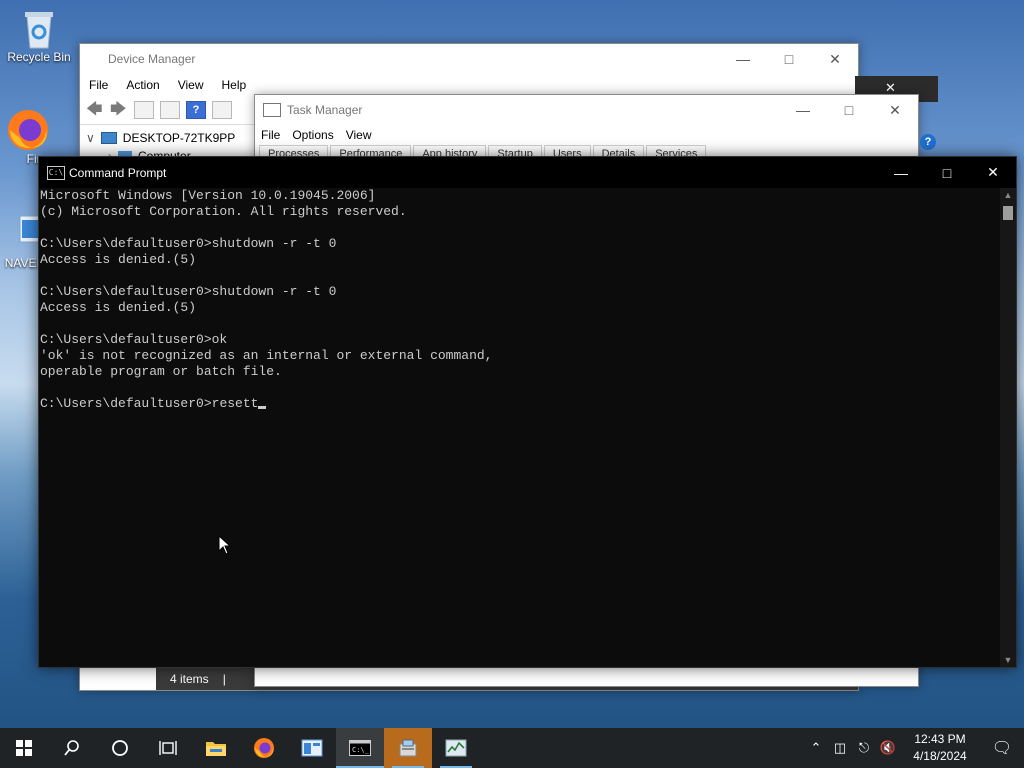  I want to click on taskbar: C:\_ ⌃ ◫ ⎋ 🔇 12:43 PM 4/18/2024 🗨, so click(512, 748).